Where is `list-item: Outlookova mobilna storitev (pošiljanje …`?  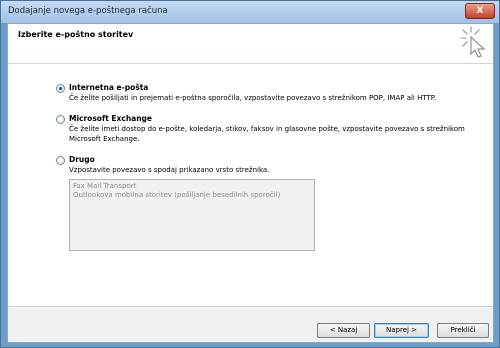
list-item: Outlookova mobilna storitev (pošiljanje … is located at coordinates (192, 195).